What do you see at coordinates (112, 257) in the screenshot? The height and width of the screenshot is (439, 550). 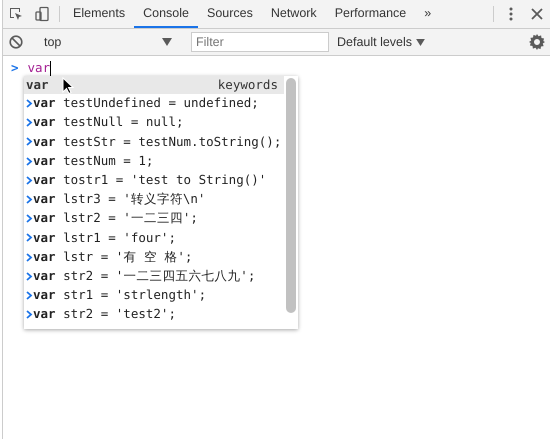 I see `suggestion-item: var lstr = '有 空 格';` at bounding box center [112, 257].